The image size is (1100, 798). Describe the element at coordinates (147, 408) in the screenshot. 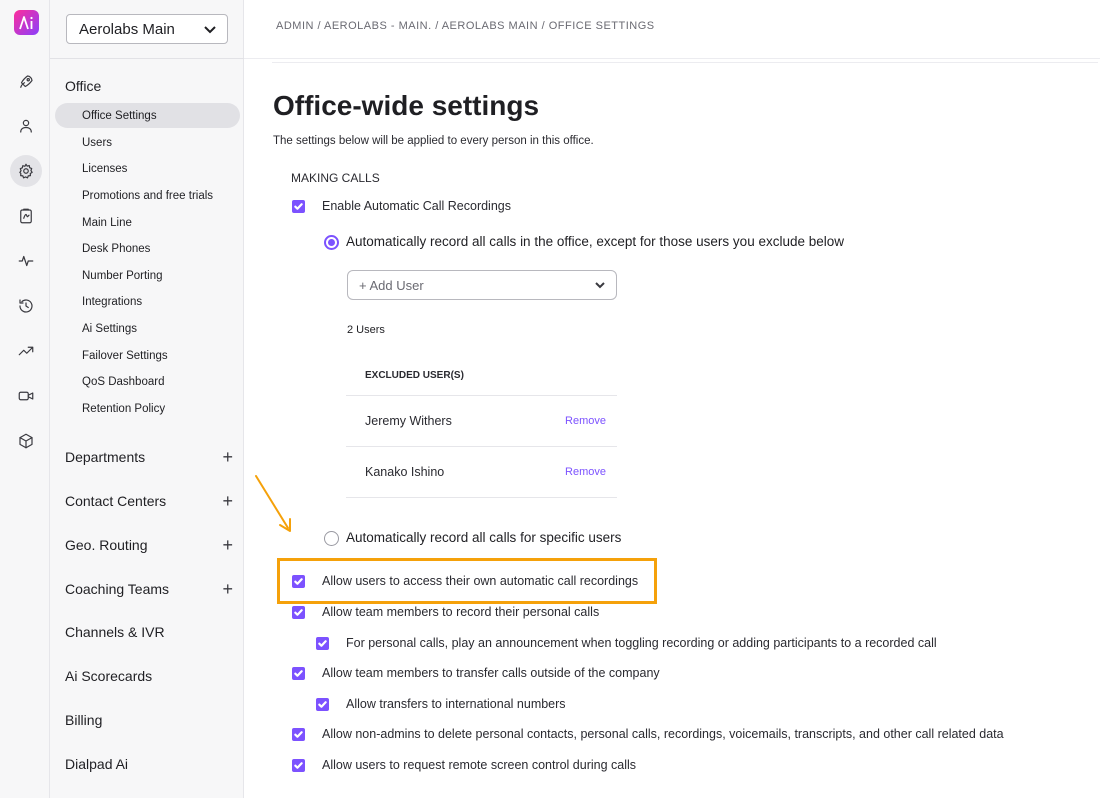

I see `sidebar-item-retention-policy: Retention Policy` at that location.